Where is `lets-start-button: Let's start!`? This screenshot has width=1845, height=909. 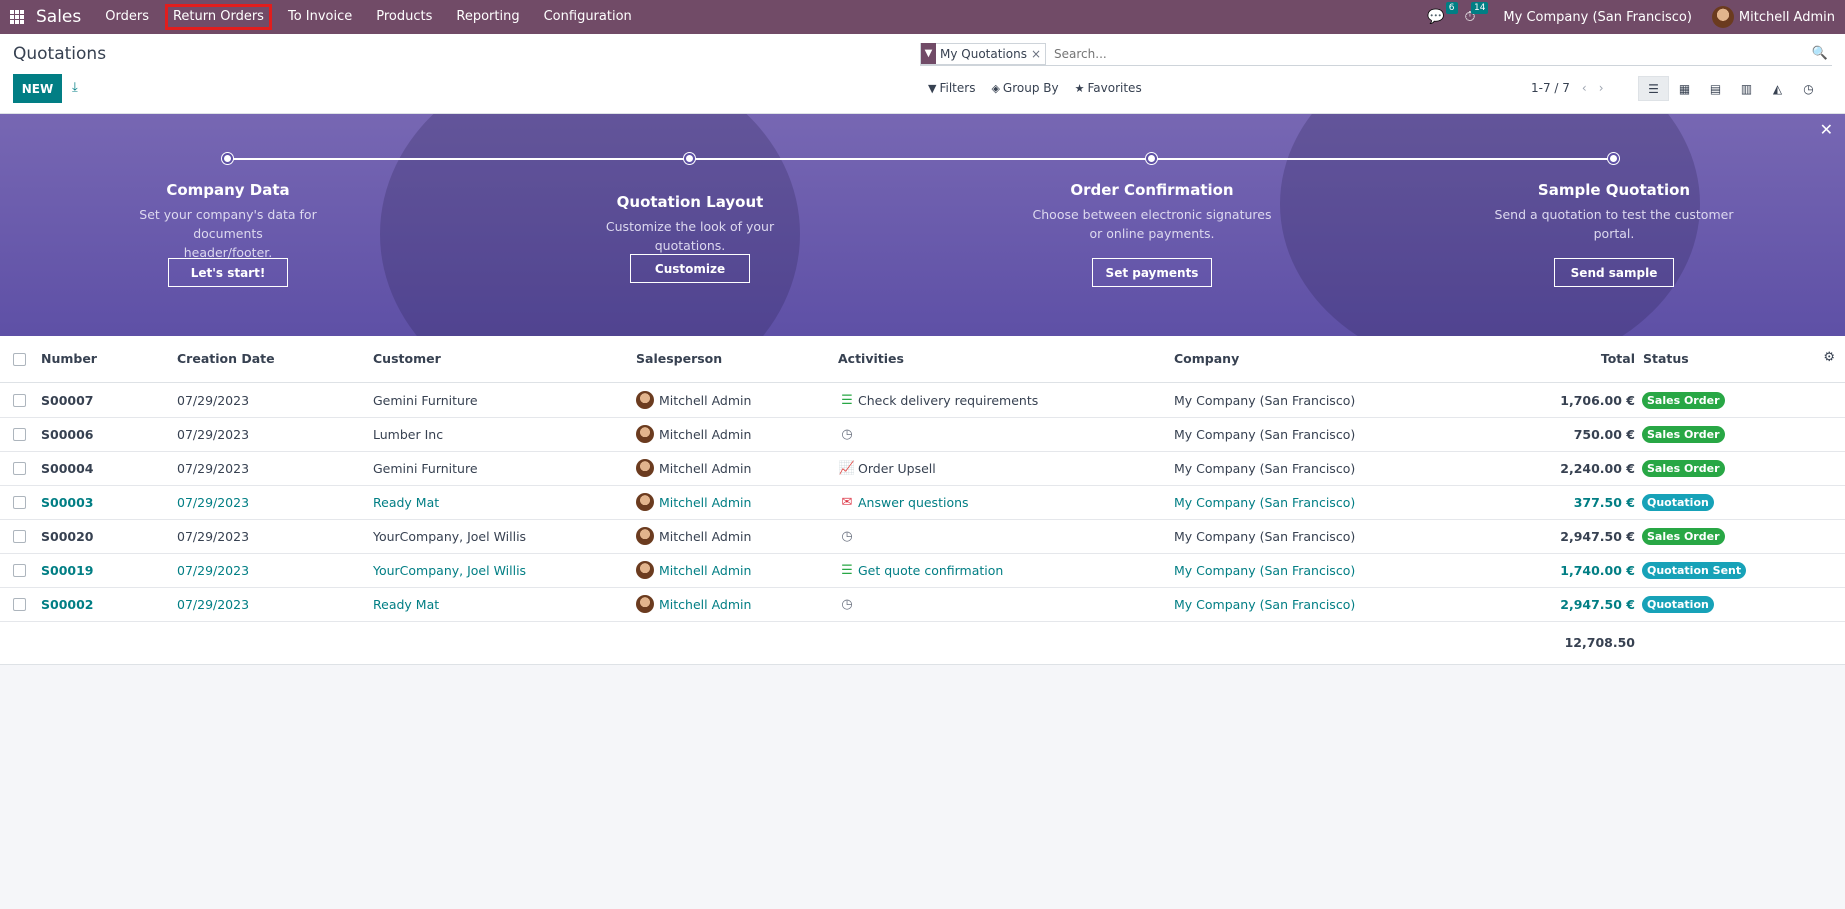
lets-start-button: Let's start! is located at coordinates (228, 272).